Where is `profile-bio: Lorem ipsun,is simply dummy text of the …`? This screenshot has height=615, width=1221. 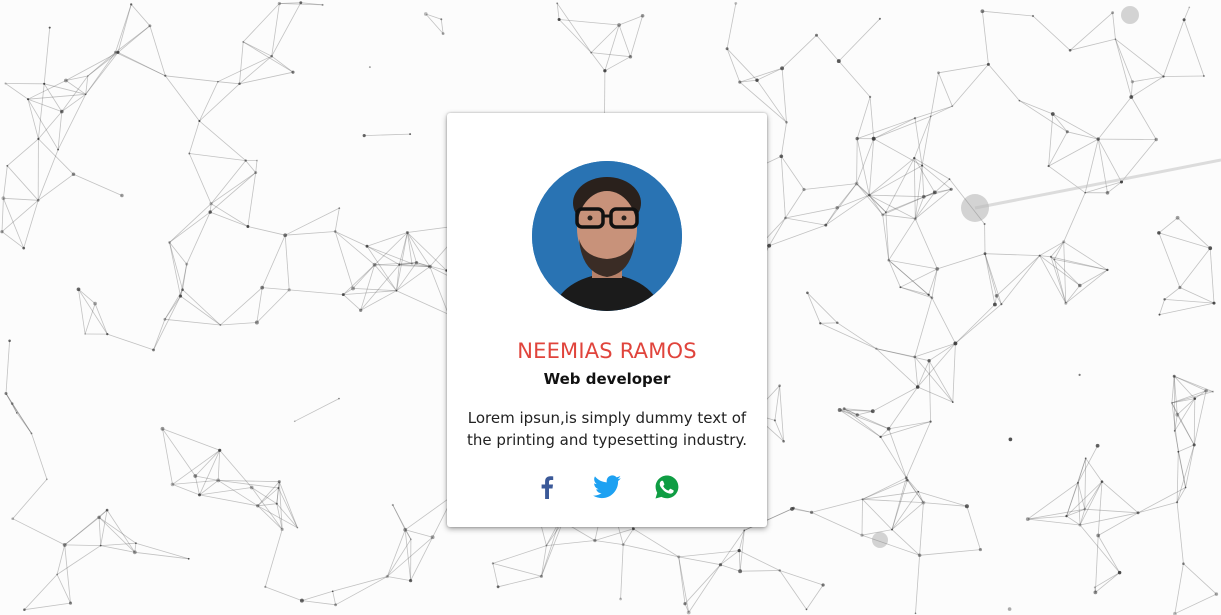 profile-bio: Lorem ipsun,is simply dummy text of the … is located at coordinates (607, 429).